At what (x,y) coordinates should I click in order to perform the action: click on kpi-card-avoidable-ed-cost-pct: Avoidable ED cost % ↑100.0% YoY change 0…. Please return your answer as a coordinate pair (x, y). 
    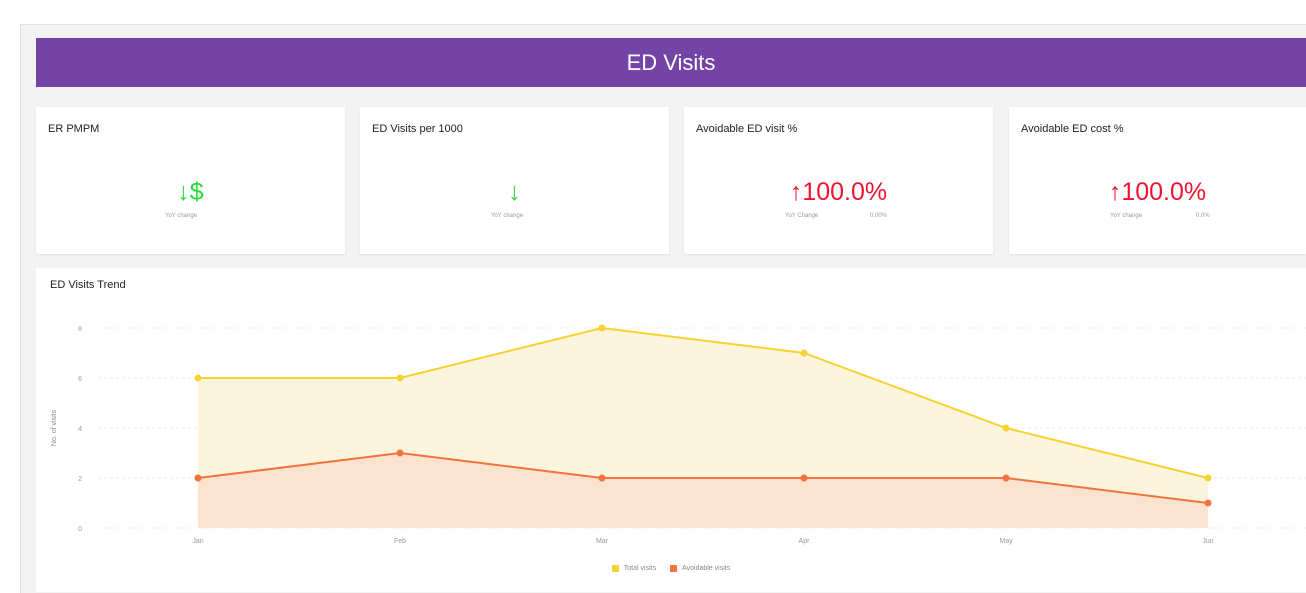
    Looking at the image, I should click on (1157, 180).